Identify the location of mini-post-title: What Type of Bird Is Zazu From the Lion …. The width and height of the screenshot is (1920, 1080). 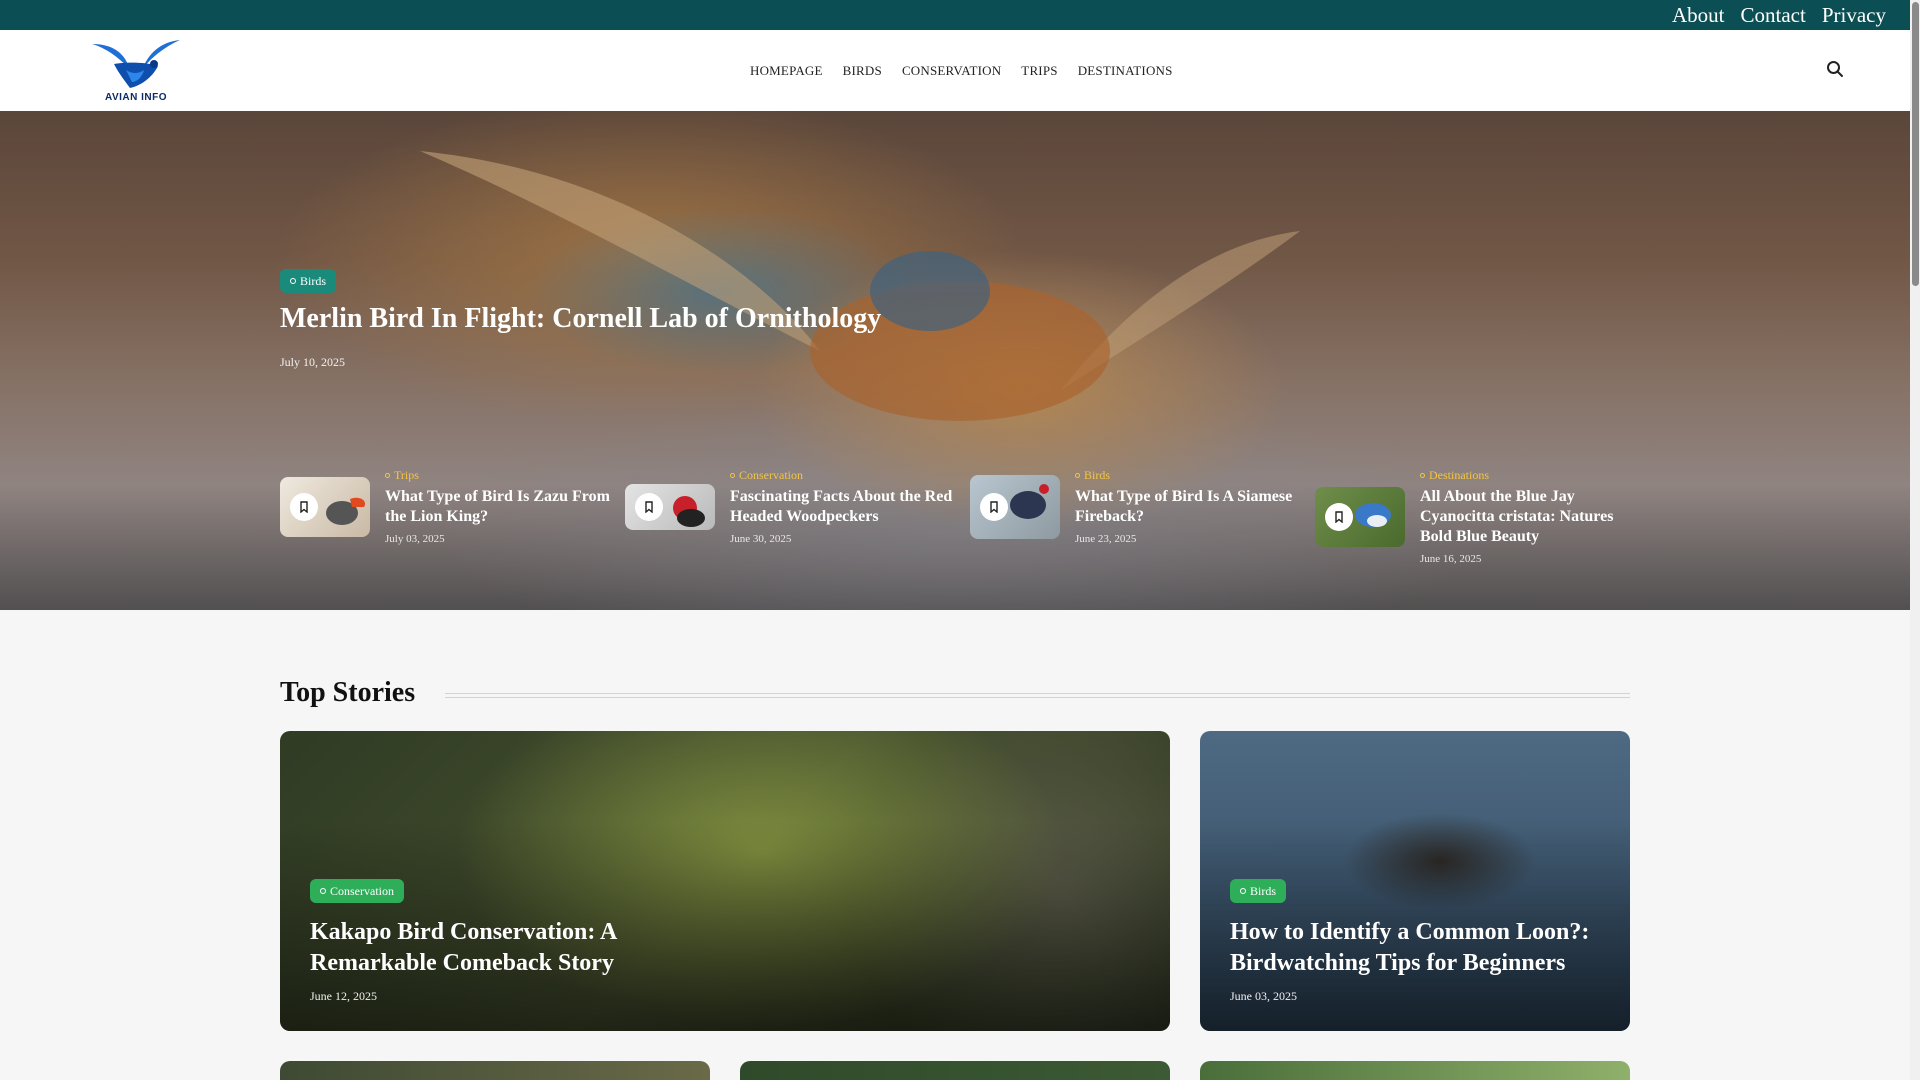
(497, 507).